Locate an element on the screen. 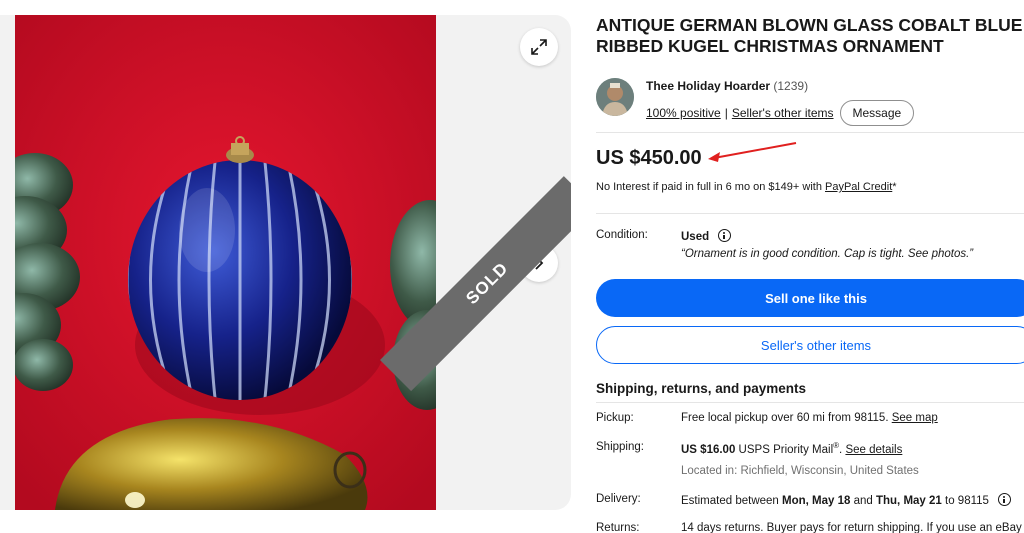  annotation-arrow-icon is located at coordinates (752, 152).